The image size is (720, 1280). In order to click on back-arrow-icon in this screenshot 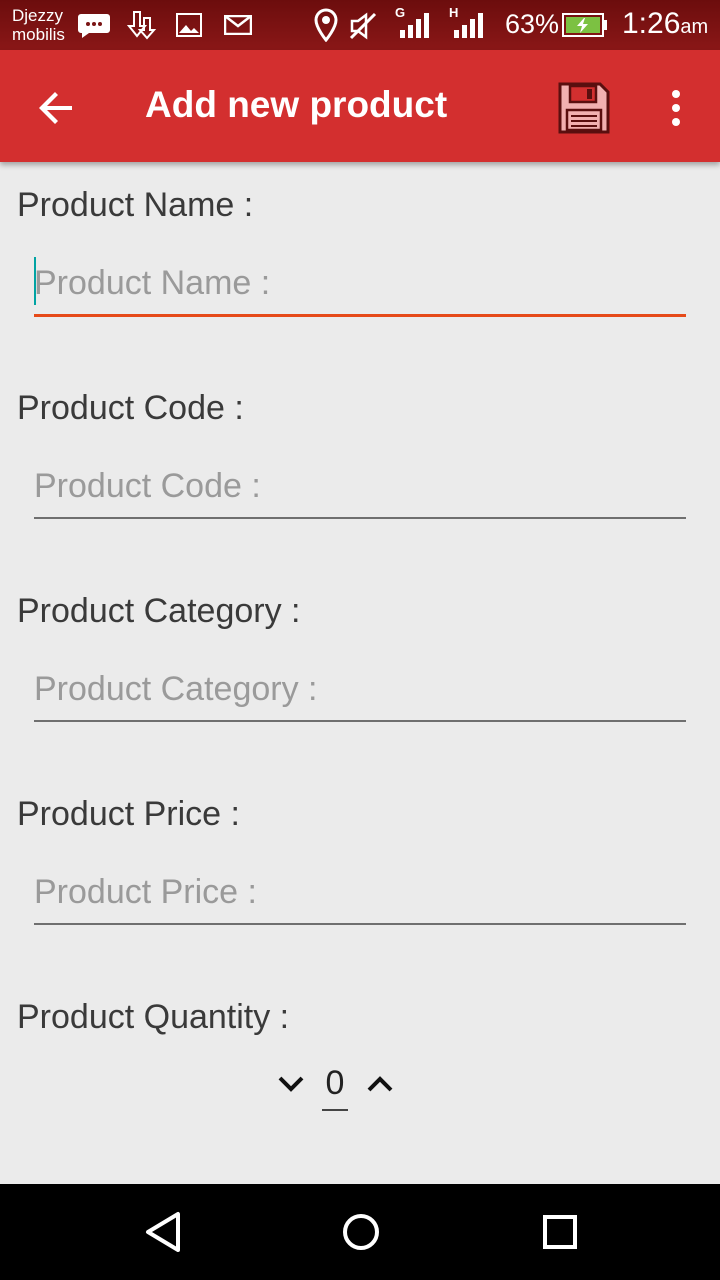, I will do `click(56, 108)`.